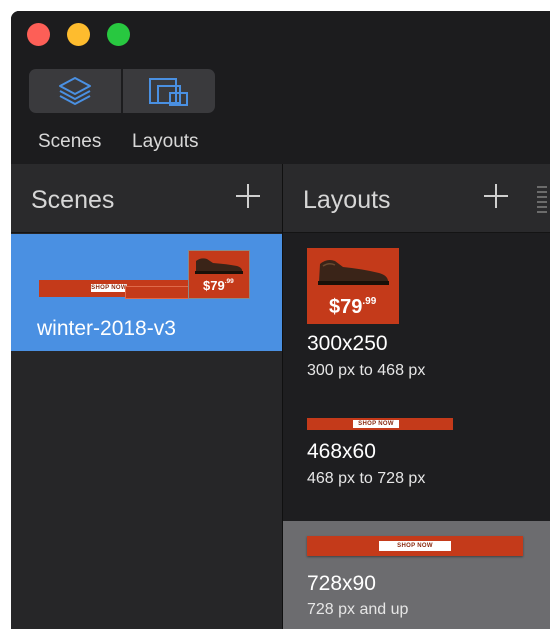  I want to click on layout-item-300x250: $79.99 300x250 300 px to 468 px, so click(416, 319).